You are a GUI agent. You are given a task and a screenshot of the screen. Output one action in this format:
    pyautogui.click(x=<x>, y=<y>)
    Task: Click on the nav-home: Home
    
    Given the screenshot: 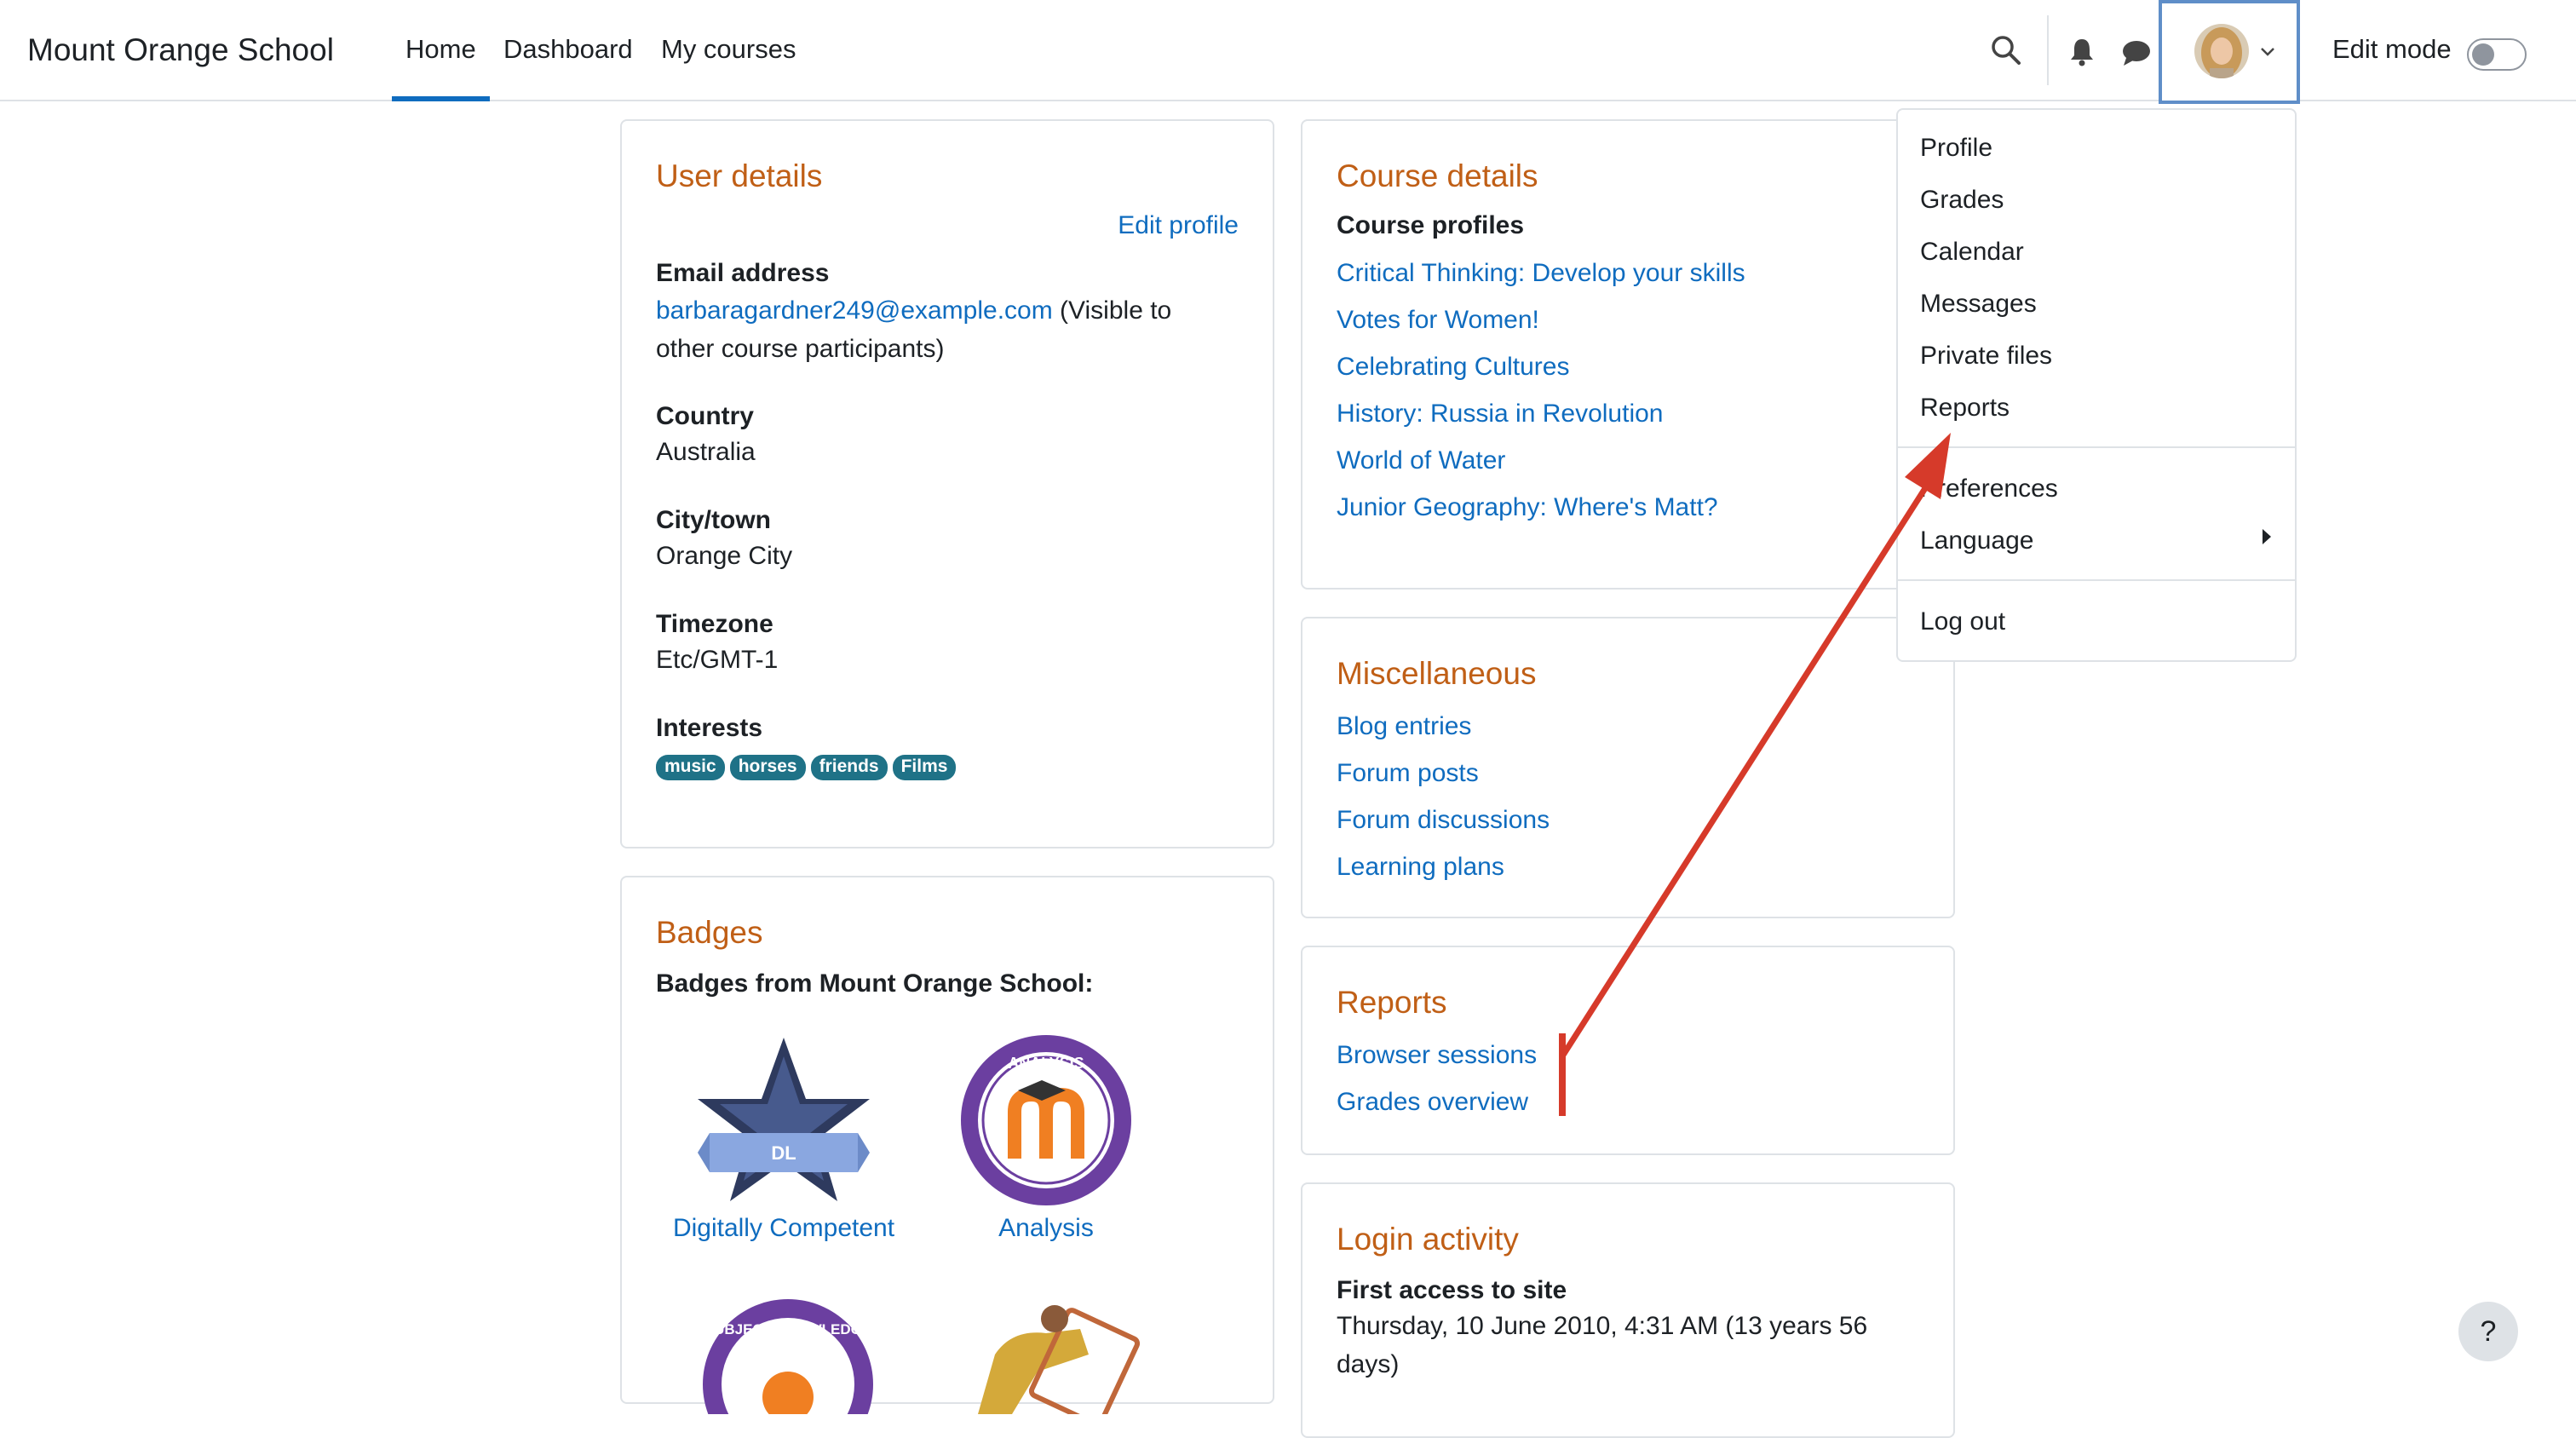 What is the action you would take?
    pyautogui.click(x=441, y=49)
    